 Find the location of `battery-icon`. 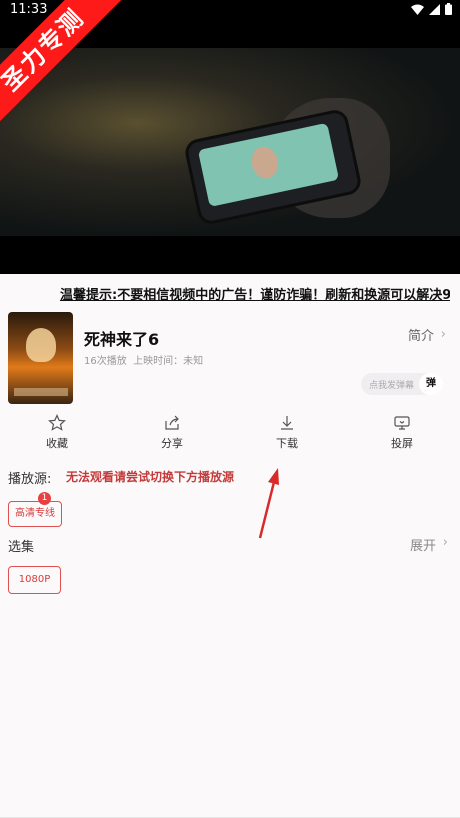

battery-icon is located at coordinates (448, 9).